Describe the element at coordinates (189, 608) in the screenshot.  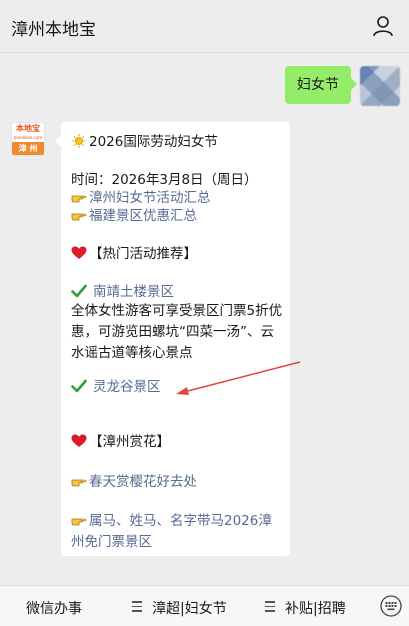
I see `menu-women-day: 漳超|妇女节` at that location.